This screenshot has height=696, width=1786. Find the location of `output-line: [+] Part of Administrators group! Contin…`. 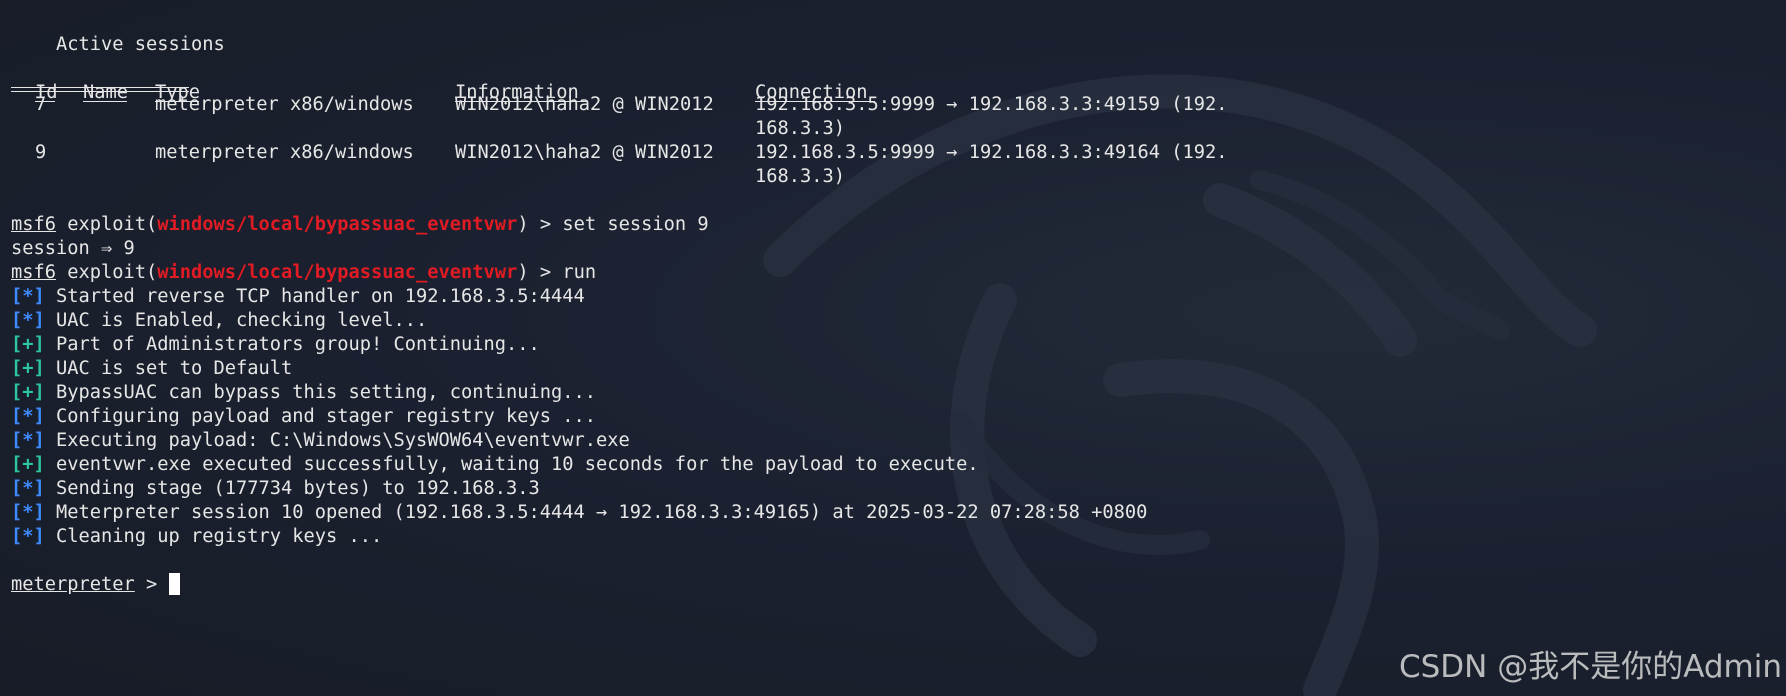

output-line: [+] Part of Administrators group! Contin… is located at coordinates (891, 345).